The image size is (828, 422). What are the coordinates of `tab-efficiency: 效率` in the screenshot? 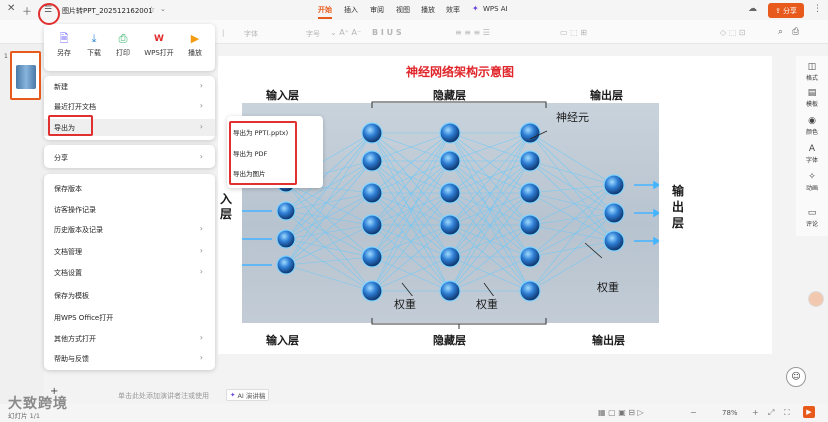 It's located at (453, 10).